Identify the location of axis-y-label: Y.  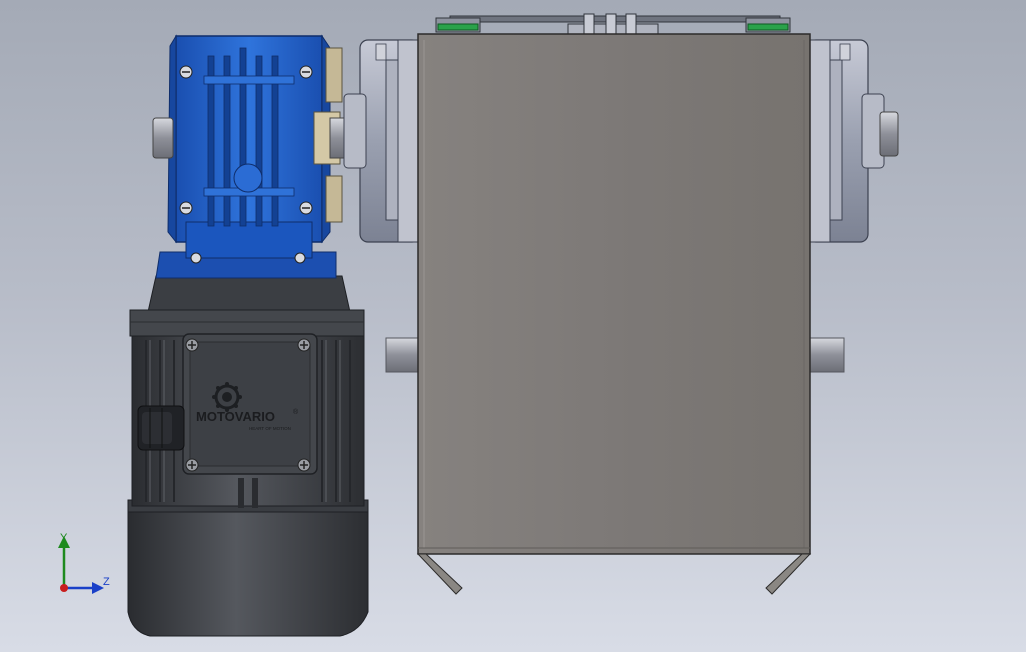
(64, 538).